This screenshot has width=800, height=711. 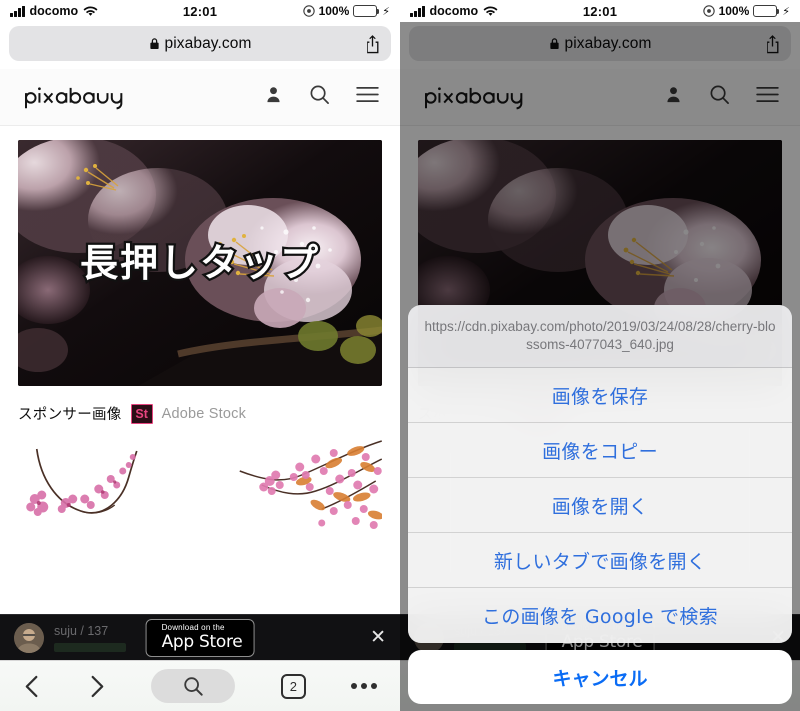 I want to click on status-bar-right-panel: docomo 12:01 100% ⚡, so click(x=600, y=11).